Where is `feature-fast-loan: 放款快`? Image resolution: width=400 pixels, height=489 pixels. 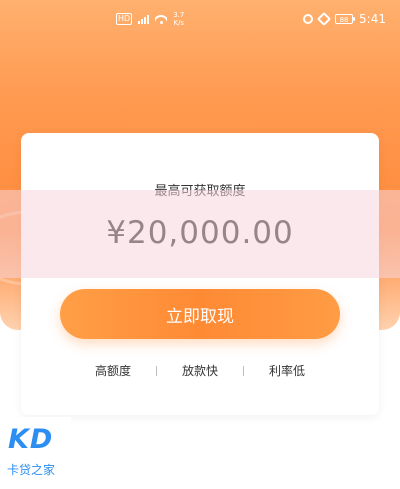
feature-fast-loan: 放款快 is located at coordinates (199, 371).